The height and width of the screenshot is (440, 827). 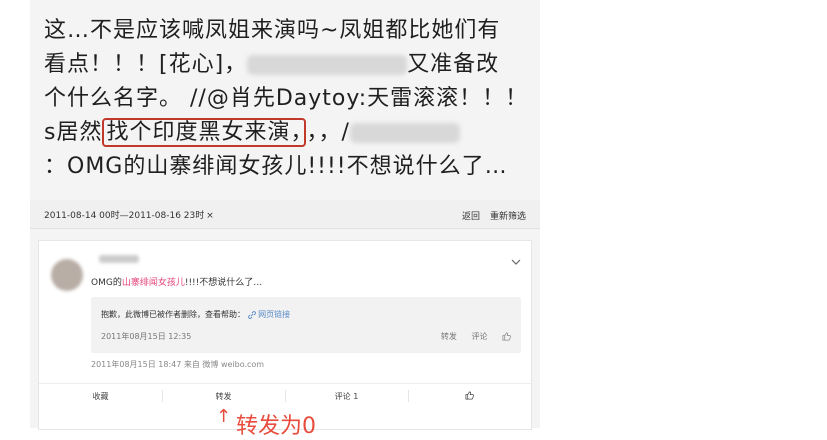 I want to click on blurred-name, so click(x=119, y=259).